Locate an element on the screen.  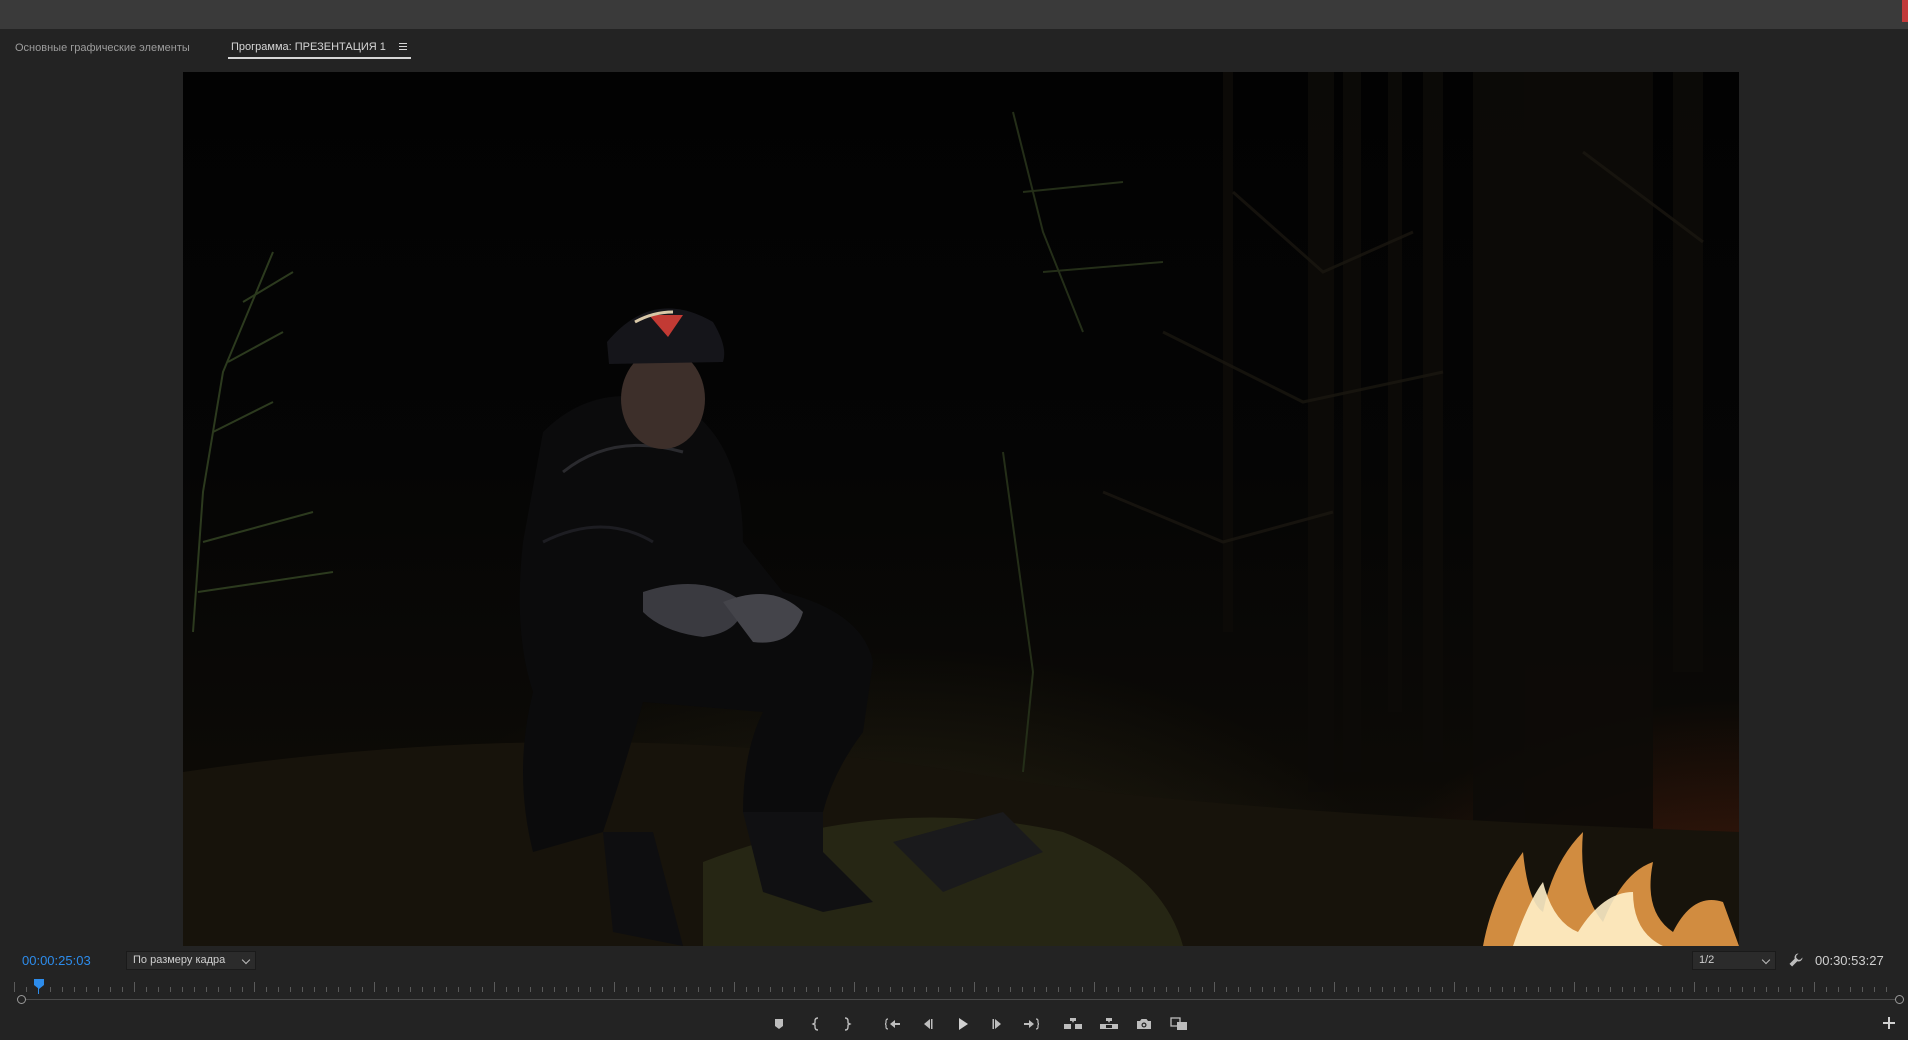
play-icon is located at coordinates (963, 1024).